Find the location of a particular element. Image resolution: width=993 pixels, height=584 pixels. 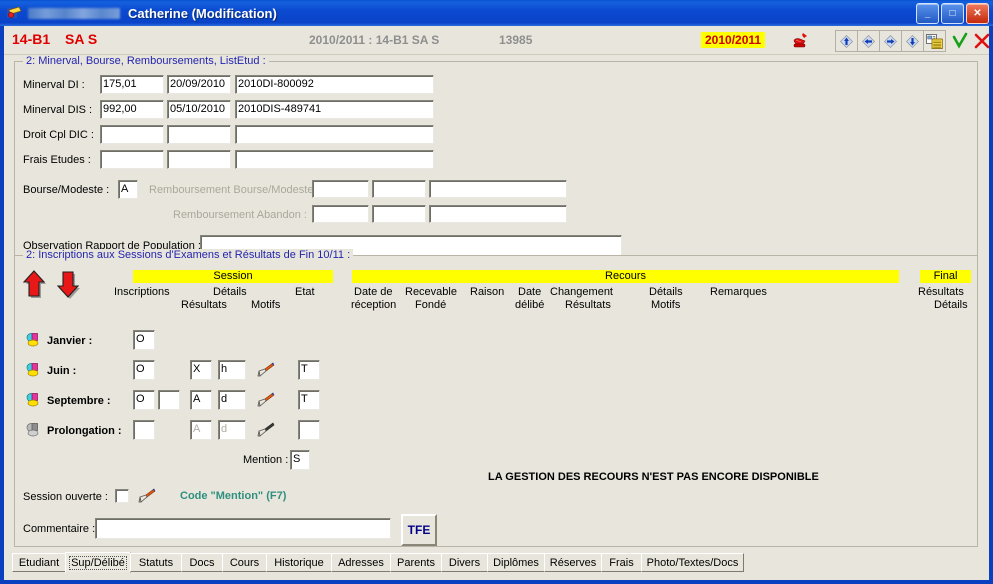

row-prolongation-icon is located at coordinates (33, 431).